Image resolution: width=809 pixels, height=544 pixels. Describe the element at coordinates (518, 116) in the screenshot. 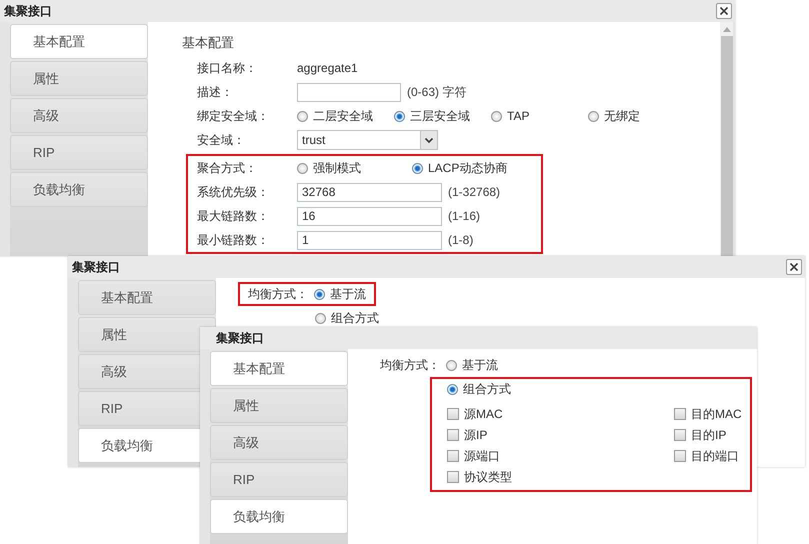

I see `radio-label: TAP` at that location.